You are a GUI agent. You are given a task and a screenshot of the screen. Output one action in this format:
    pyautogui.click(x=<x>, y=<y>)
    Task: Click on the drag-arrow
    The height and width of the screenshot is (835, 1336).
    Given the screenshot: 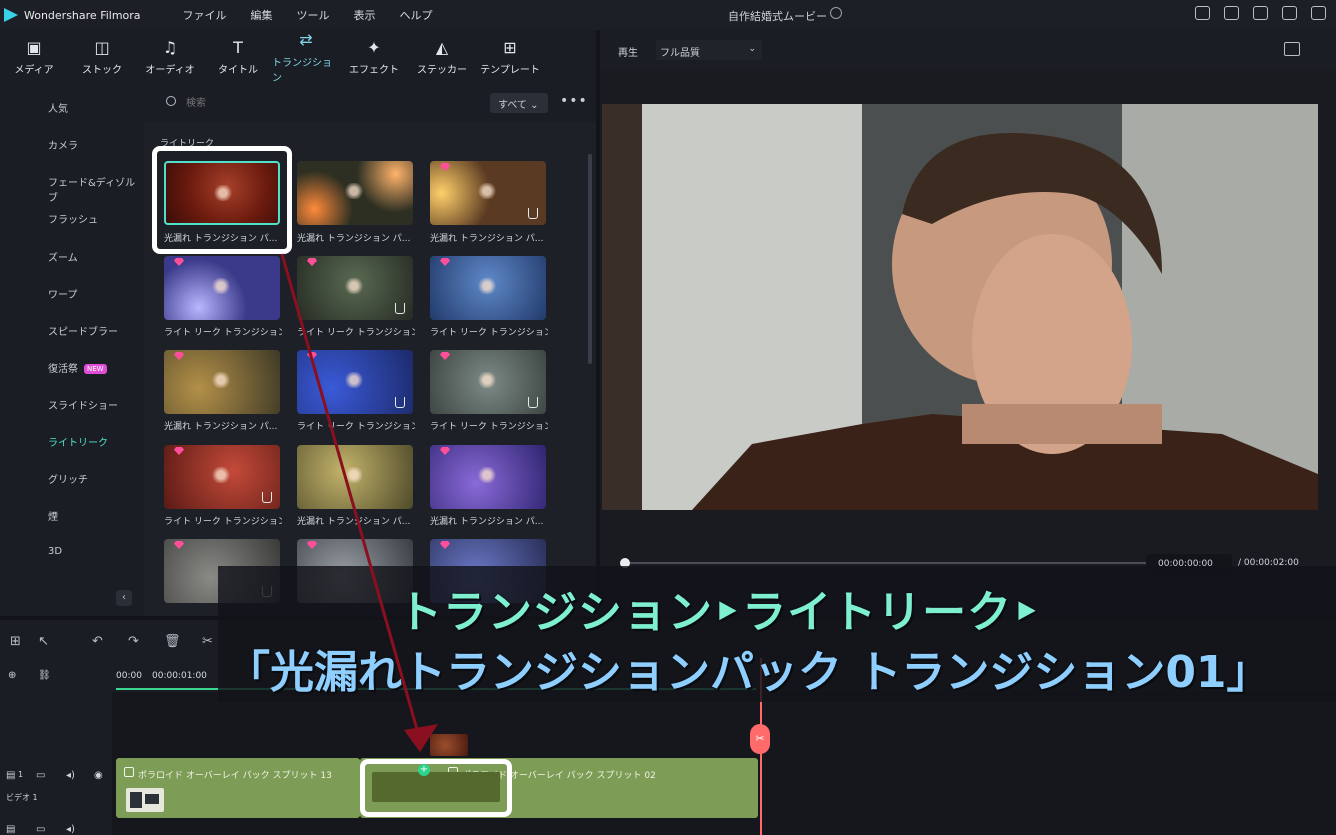 What is the action you would take?
    pyautogui.click(x=359, y=502)
    